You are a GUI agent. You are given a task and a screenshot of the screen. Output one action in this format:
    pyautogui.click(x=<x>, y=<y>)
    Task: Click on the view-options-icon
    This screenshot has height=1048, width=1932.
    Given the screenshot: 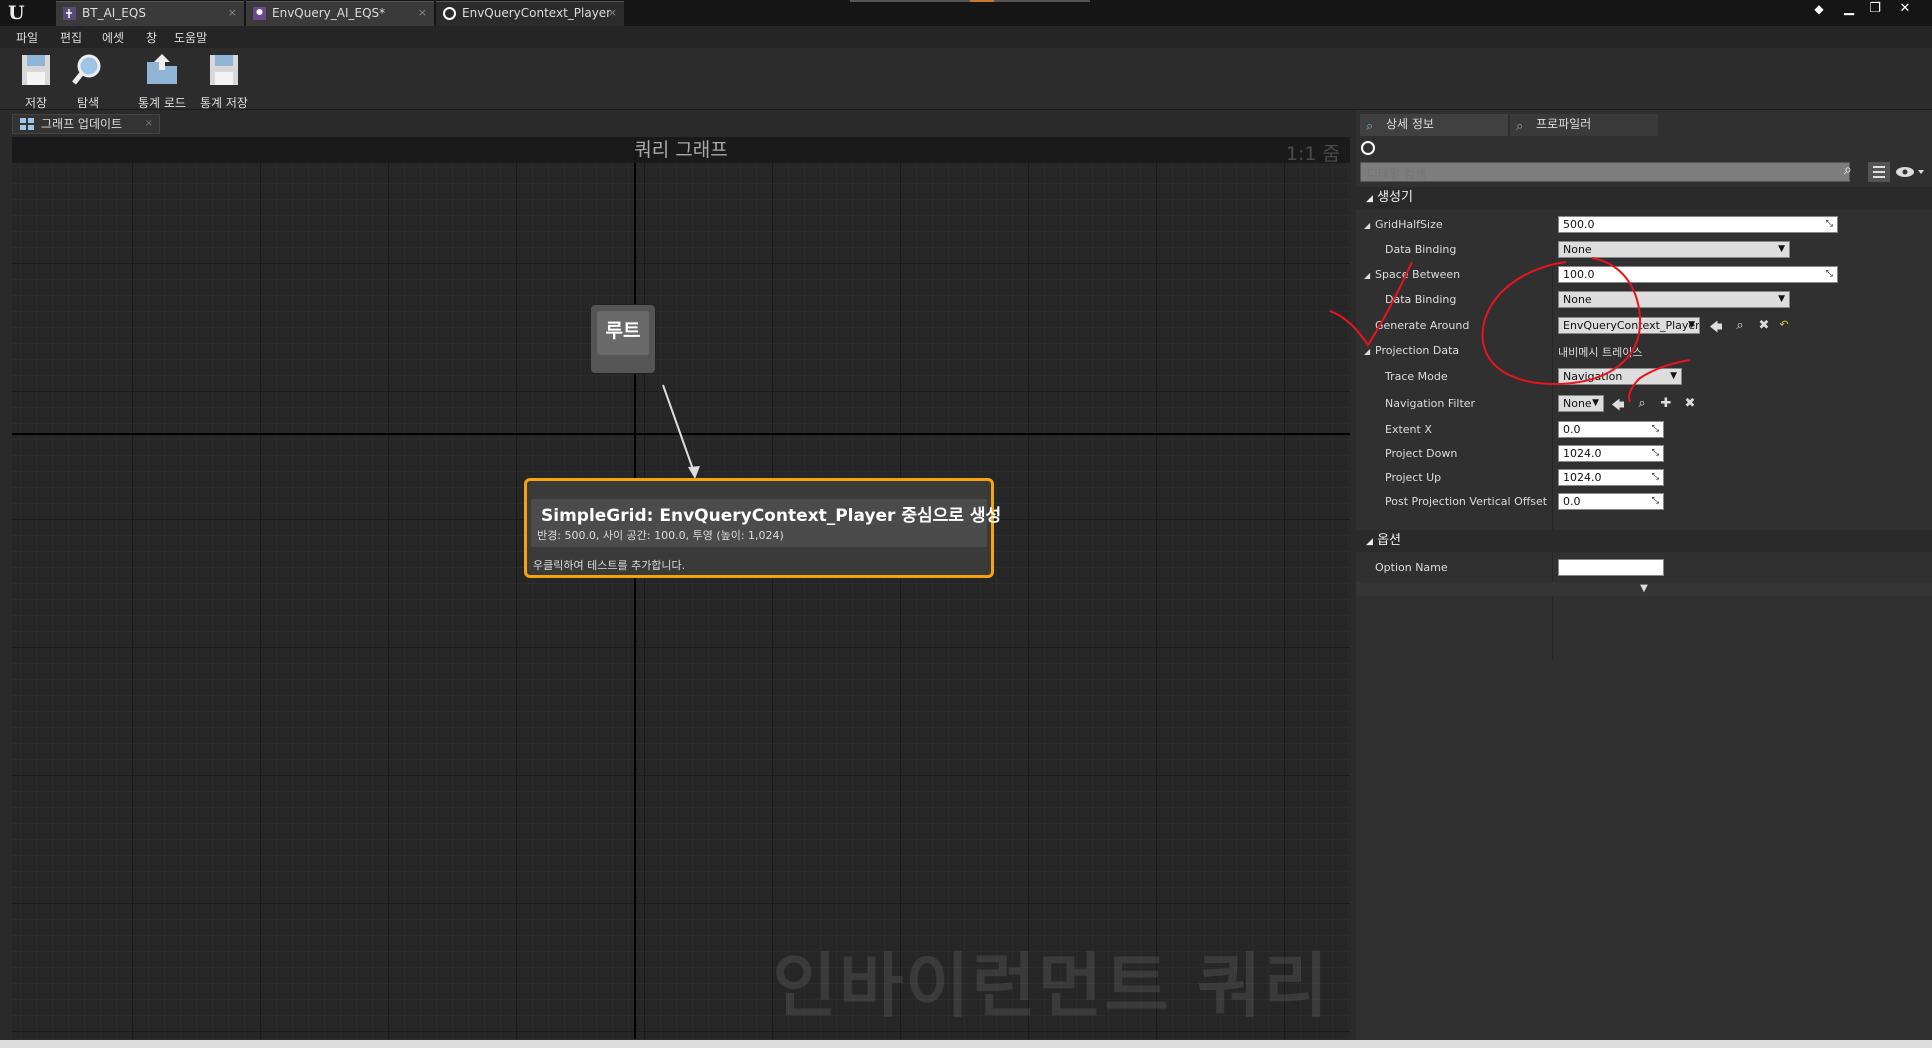 What is the action you would take?
    pyautogui.click(x=1879, y=172)
    